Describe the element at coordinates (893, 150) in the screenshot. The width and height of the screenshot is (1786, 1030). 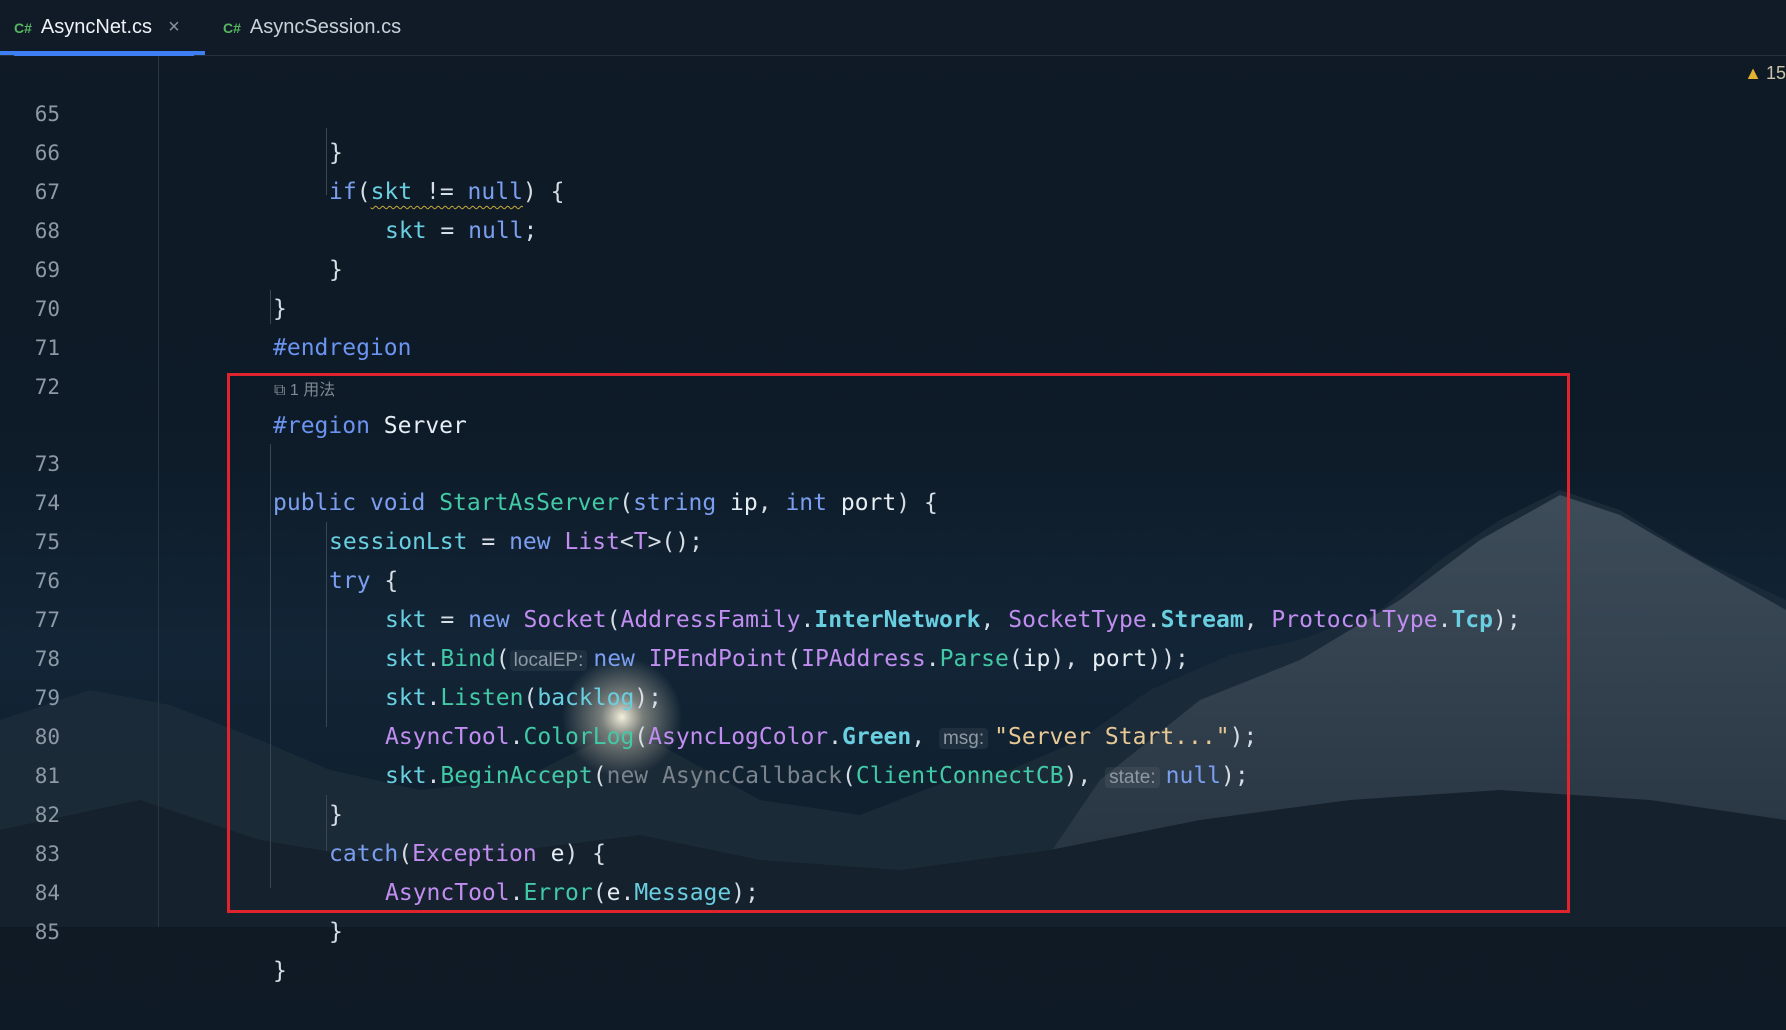
I see `code-line: 66 if(skt != null) {` at that location.